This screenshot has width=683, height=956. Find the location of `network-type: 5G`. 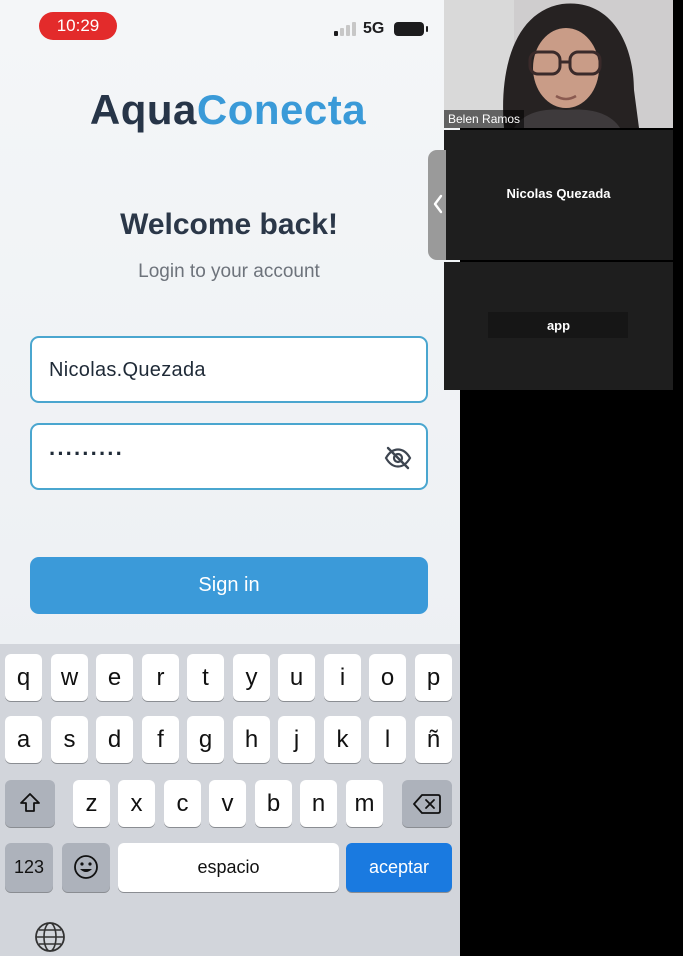

network-type: 5G is located at coordinates (374, 28).